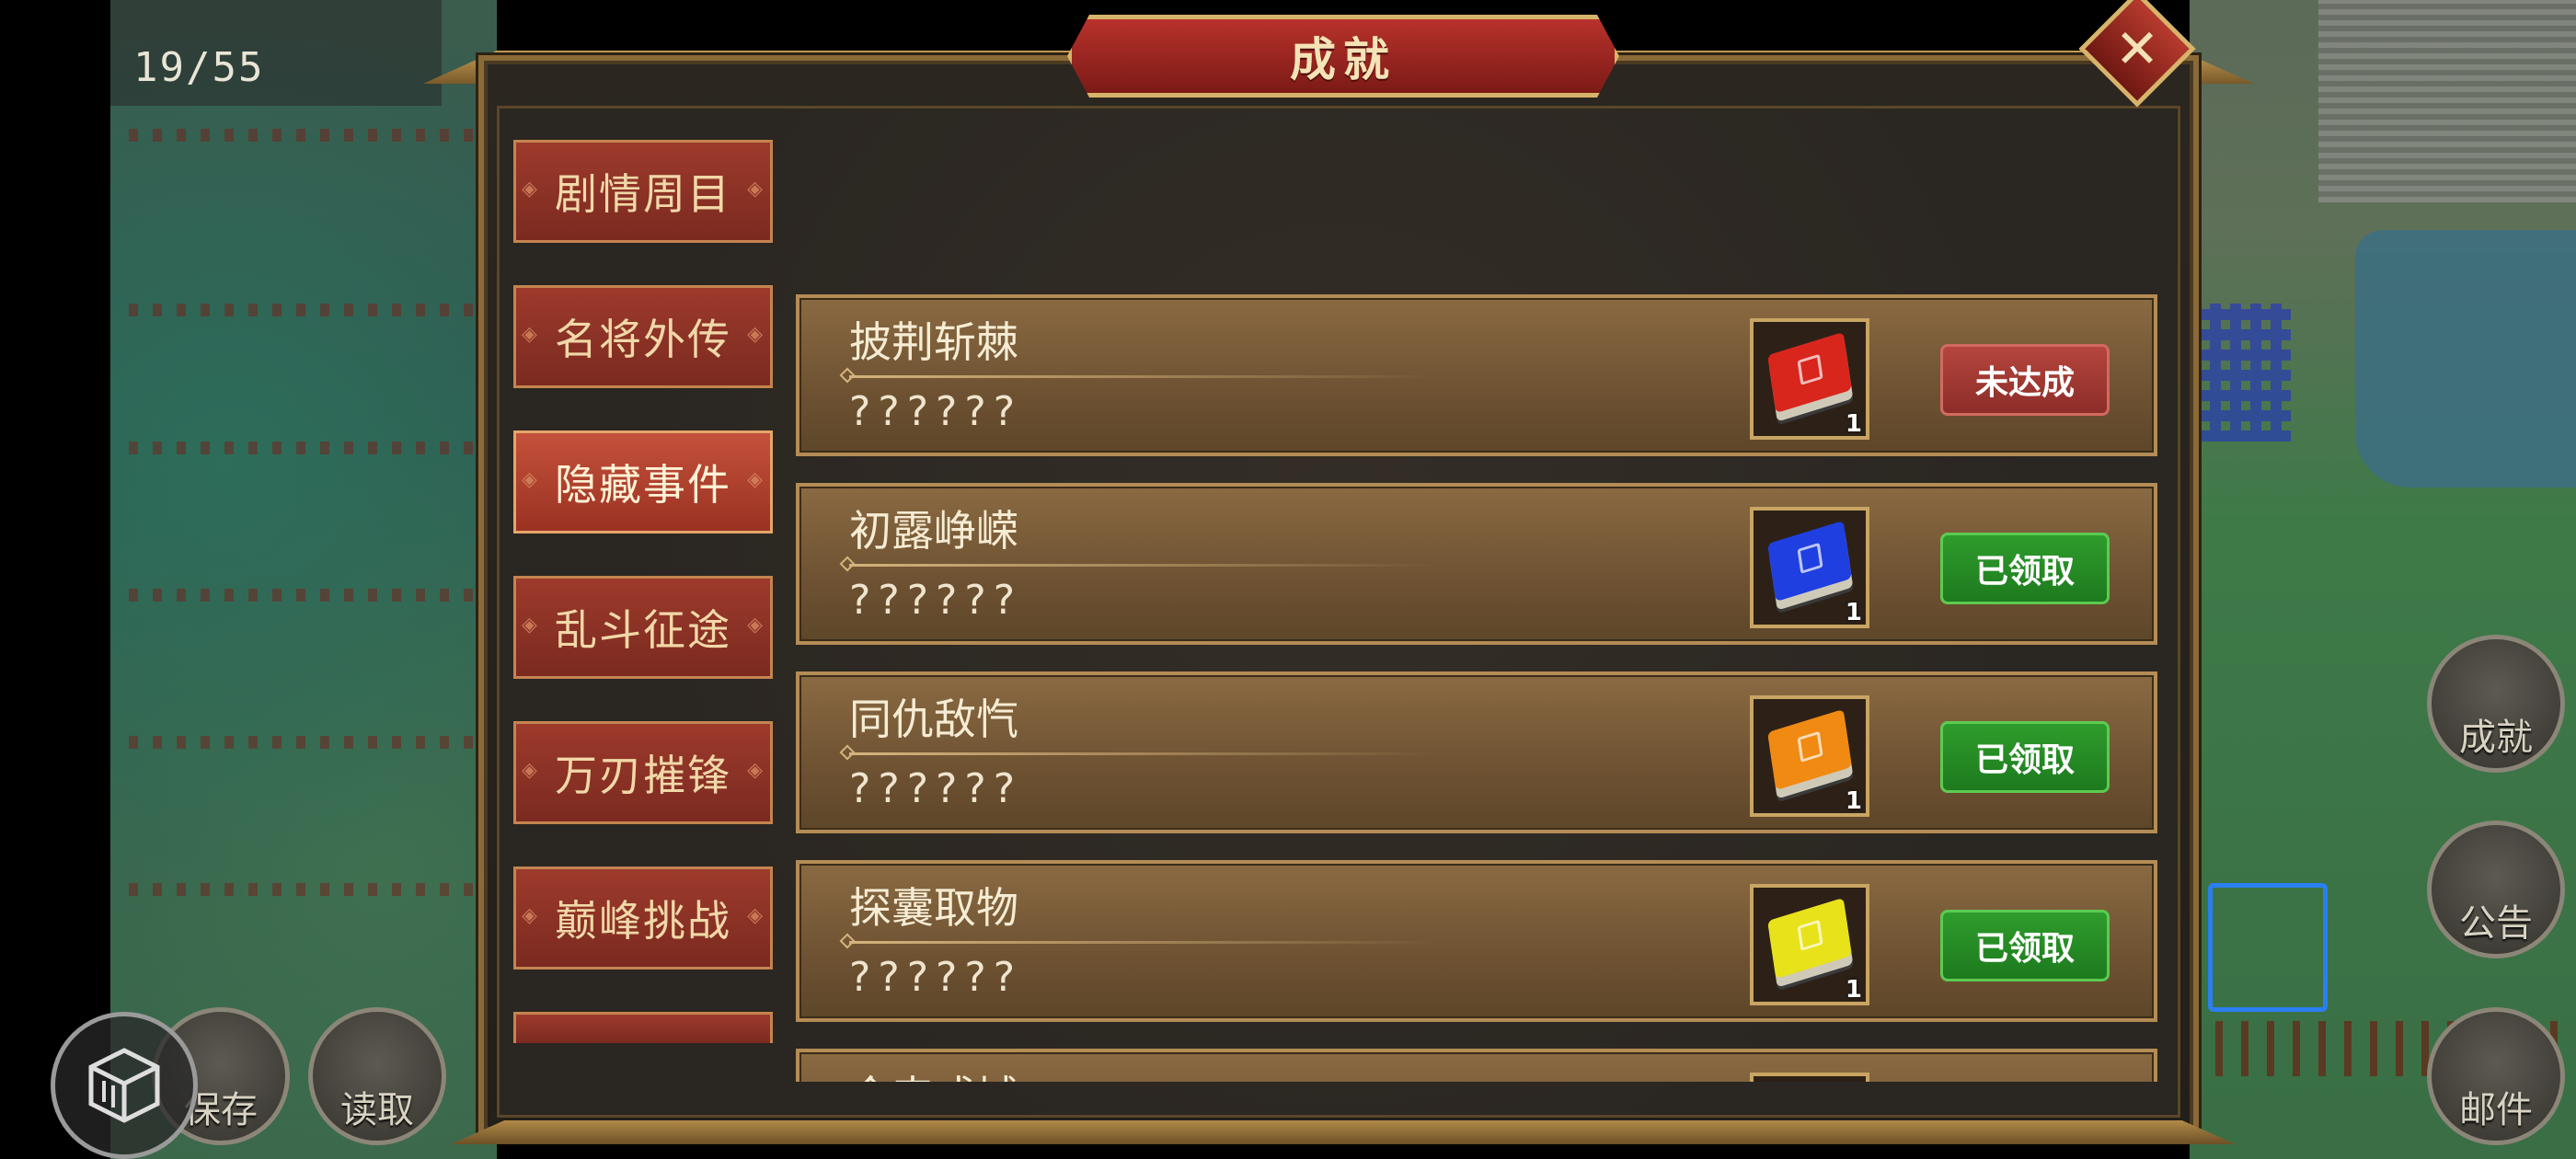 The width and height of the screenshot is (2576, 1159). I want to click on announcement-button: 公告, so click(2496, 889).